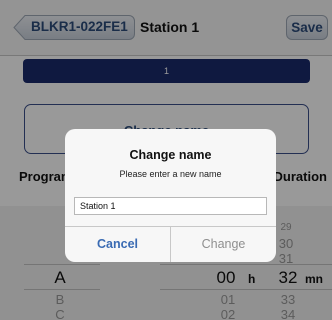  What do you see at coordinates (223, 244) in the screenshot?
I see `change-button: Change` at bounding box center [223, 244].